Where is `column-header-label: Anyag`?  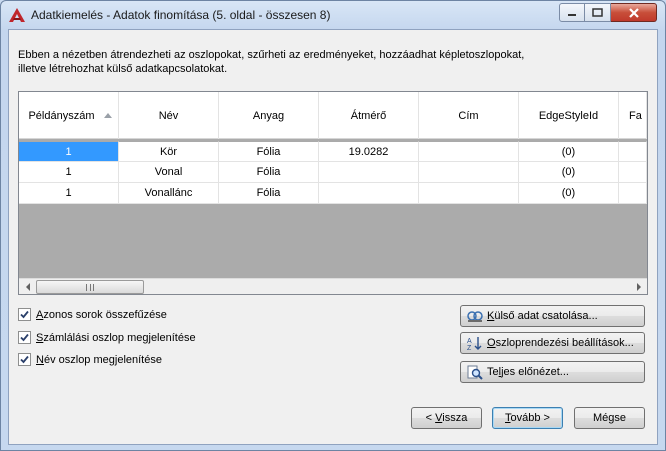
column-header-label: Anyag is located at coordinates (268, 115).